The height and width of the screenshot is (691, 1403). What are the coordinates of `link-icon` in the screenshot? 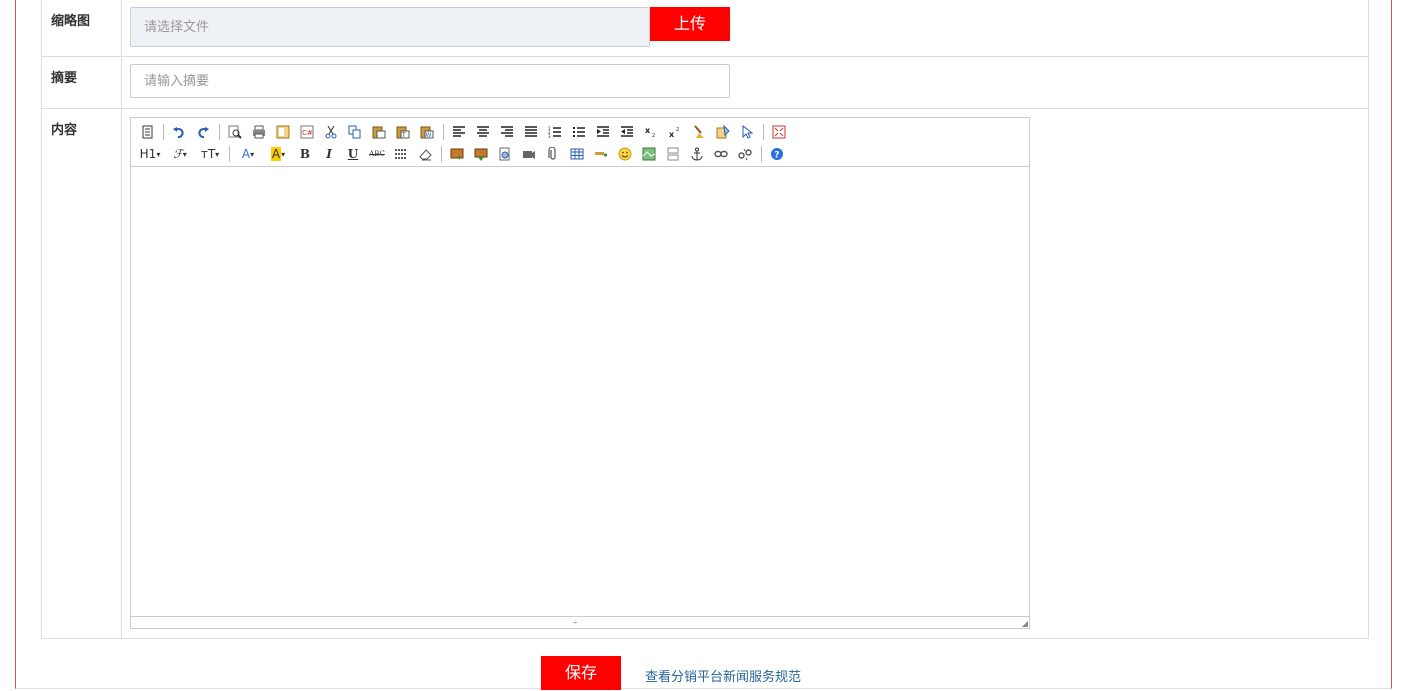 It's located at (721, 154).